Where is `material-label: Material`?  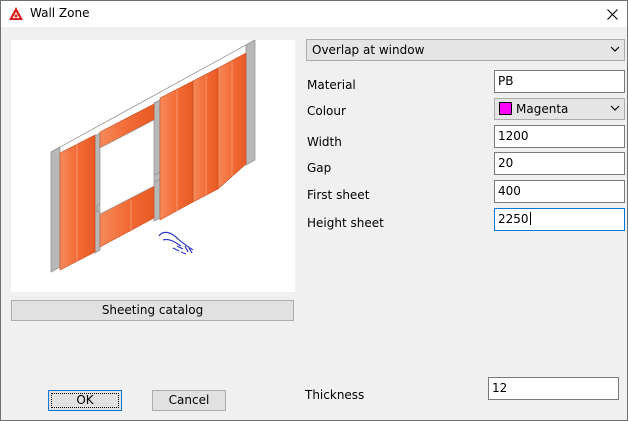
material-label: Material is located at coordinates (331, 85).